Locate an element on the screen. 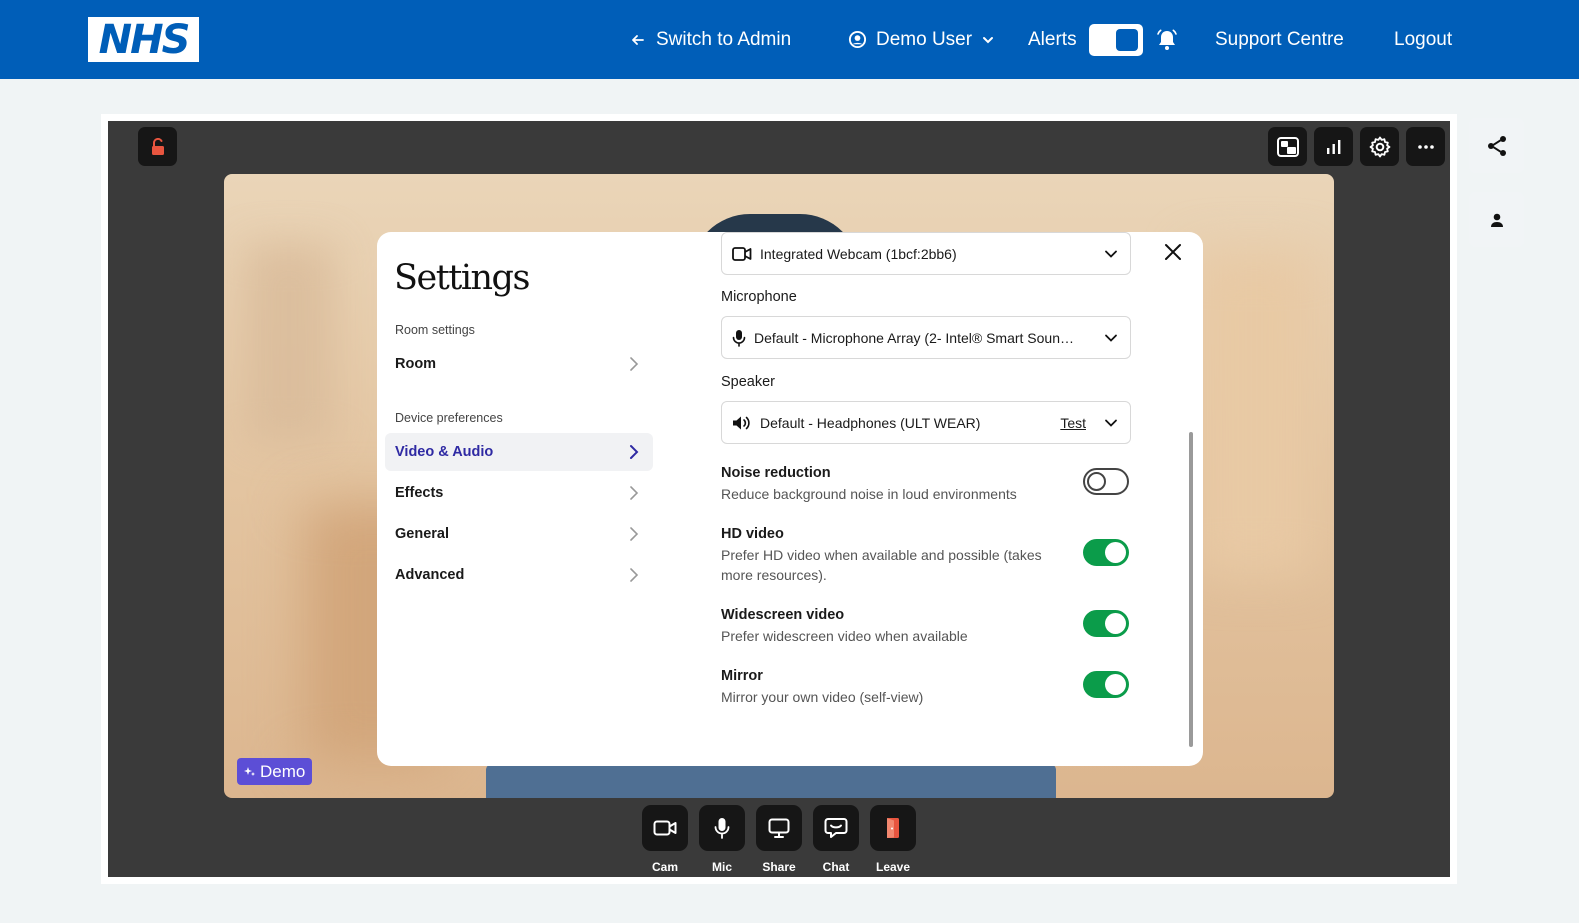  widescreen-video-desc: Prefer widescreen video when available is located at coordinates (844, 636).